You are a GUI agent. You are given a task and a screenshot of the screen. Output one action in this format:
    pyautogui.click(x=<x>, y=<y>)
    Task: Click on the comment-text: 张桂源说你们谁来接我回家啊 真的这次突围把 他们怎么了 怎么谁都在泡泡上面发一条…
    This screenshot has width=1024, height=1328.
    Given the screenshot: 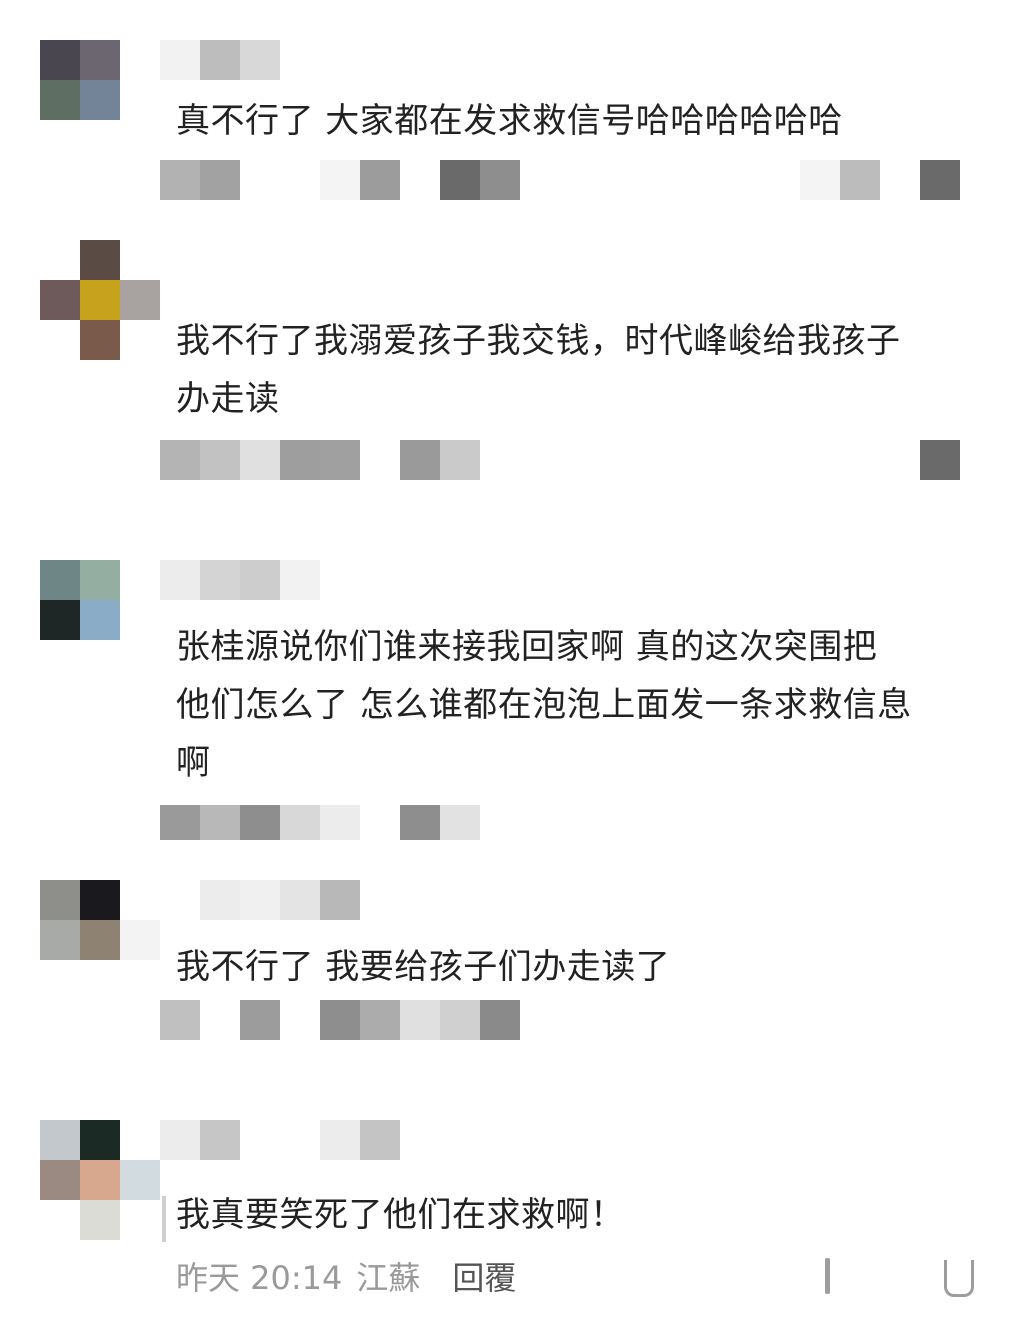 What is the action you would take?
    pyautogui.click(x=544, y=705)
    